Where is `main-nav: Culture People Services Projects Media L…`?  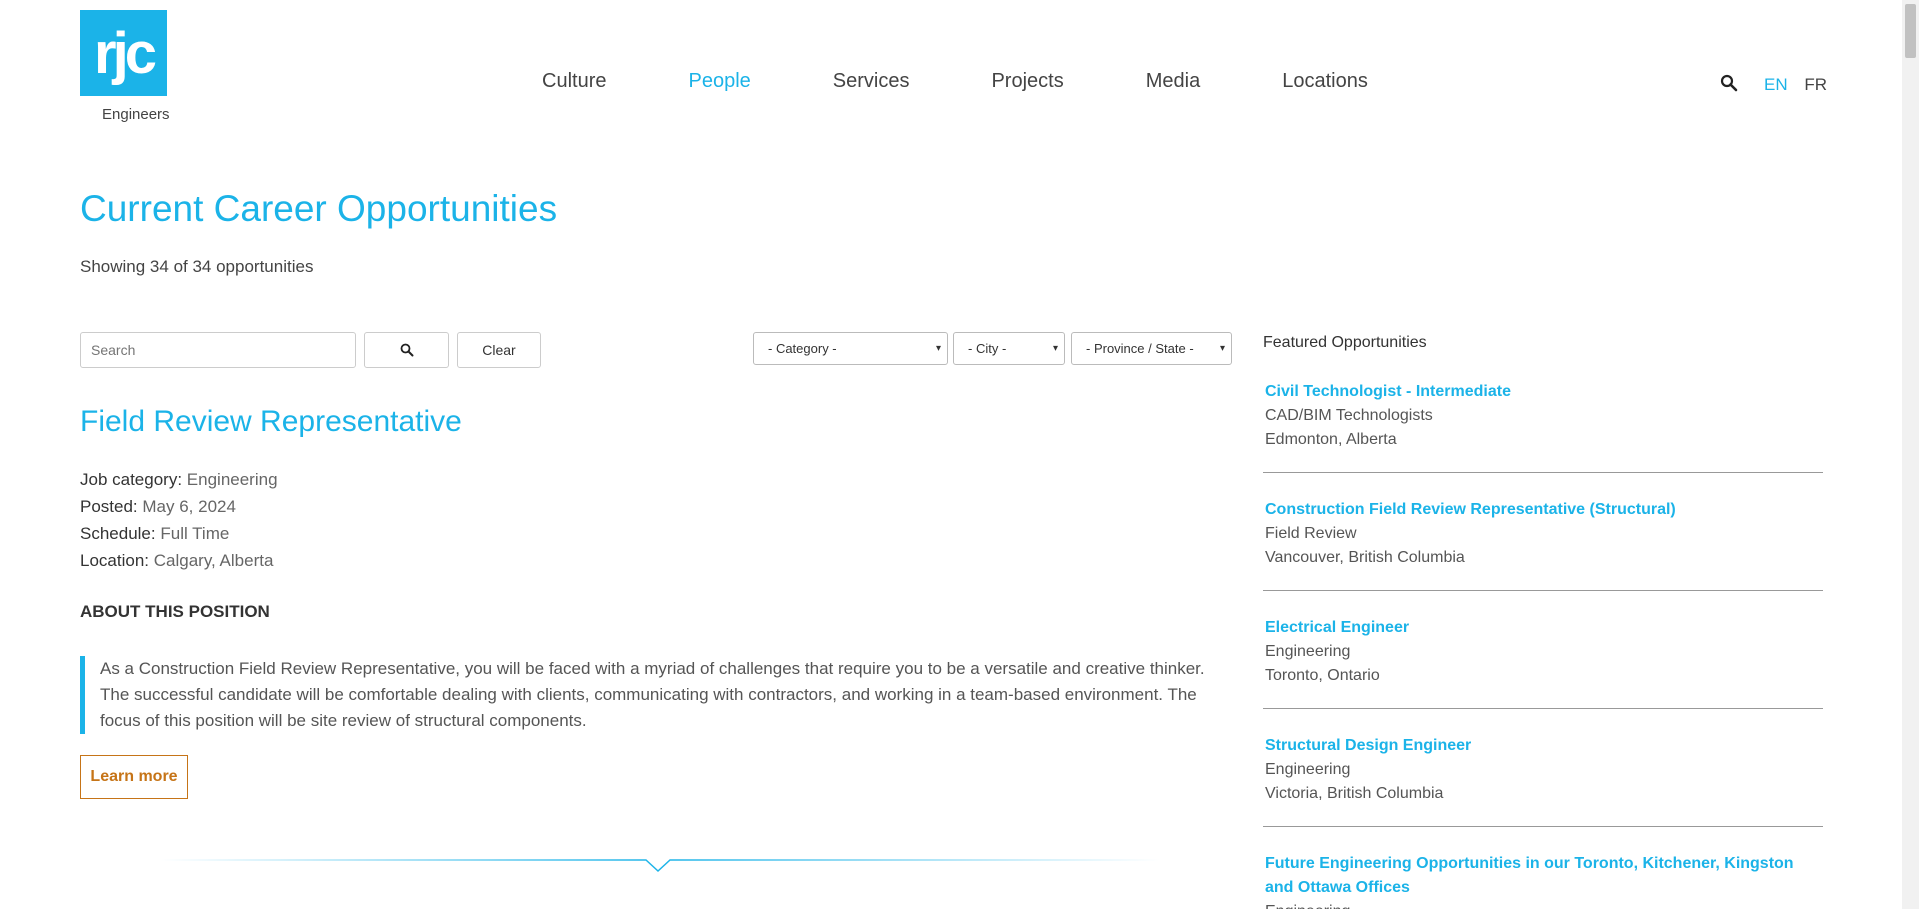
main-nav: Culture People Services Projects Media L… is located at coordinates (996, 81).